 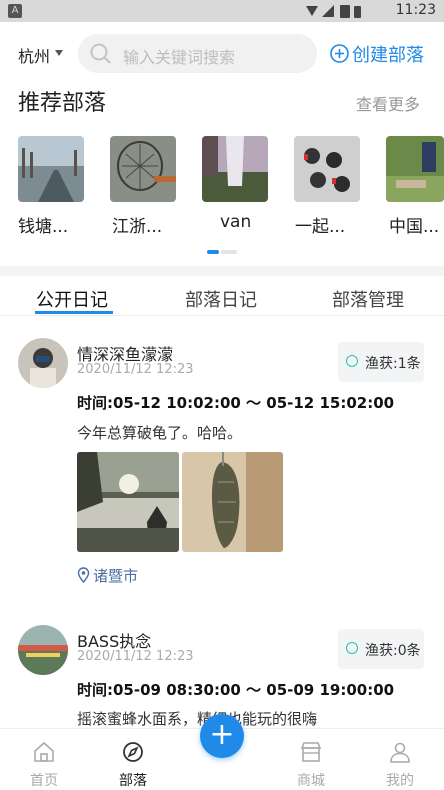 I want to click on status-time: 11:23, so click(x=415, y=10).